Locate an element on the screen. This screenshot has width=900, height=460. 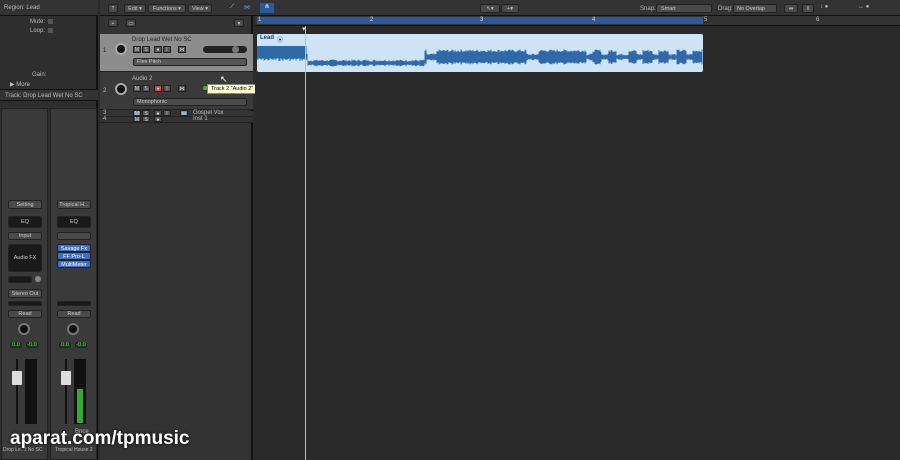
mouse-cursor-icon: ↖ is located at coordinates (224, 79).